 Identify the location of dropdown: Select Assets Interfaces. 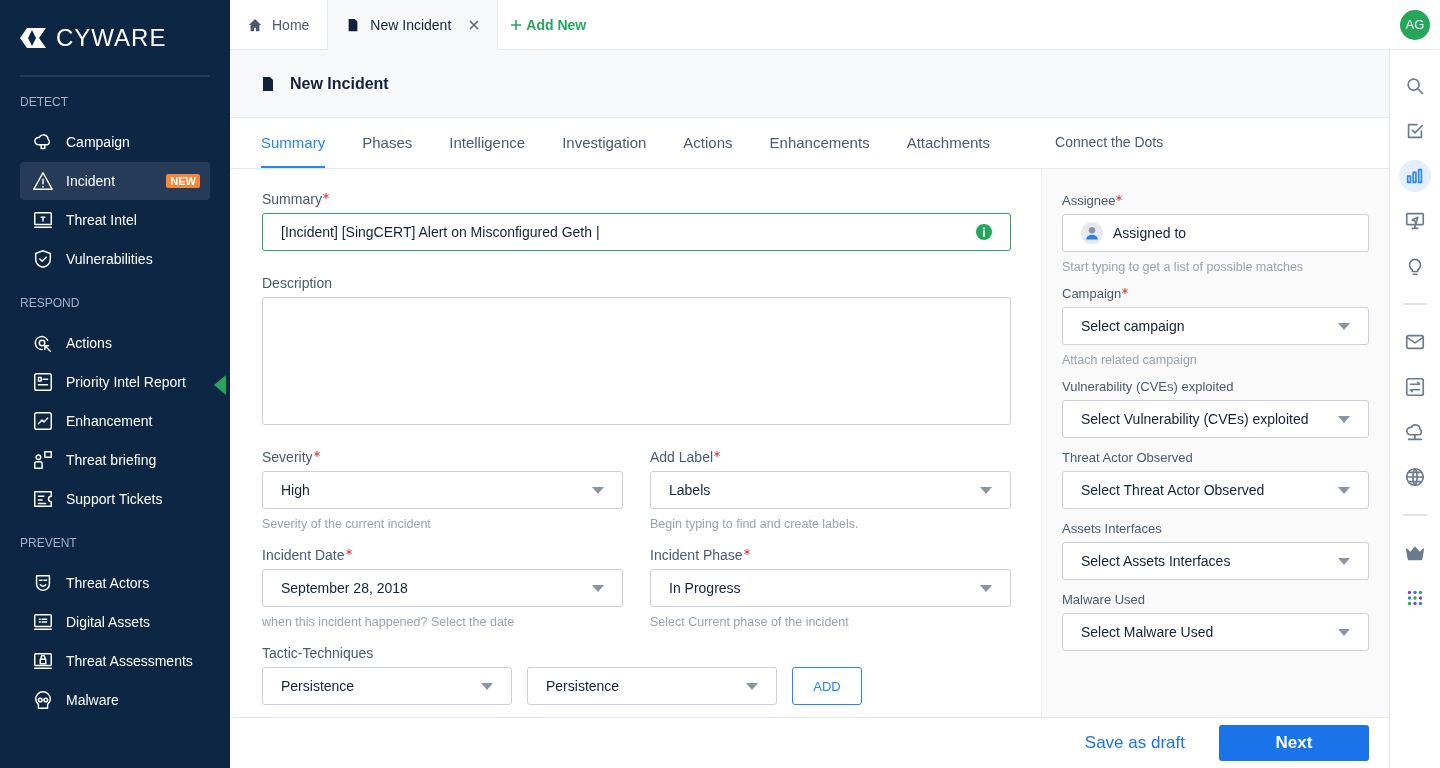
(1215, 561).